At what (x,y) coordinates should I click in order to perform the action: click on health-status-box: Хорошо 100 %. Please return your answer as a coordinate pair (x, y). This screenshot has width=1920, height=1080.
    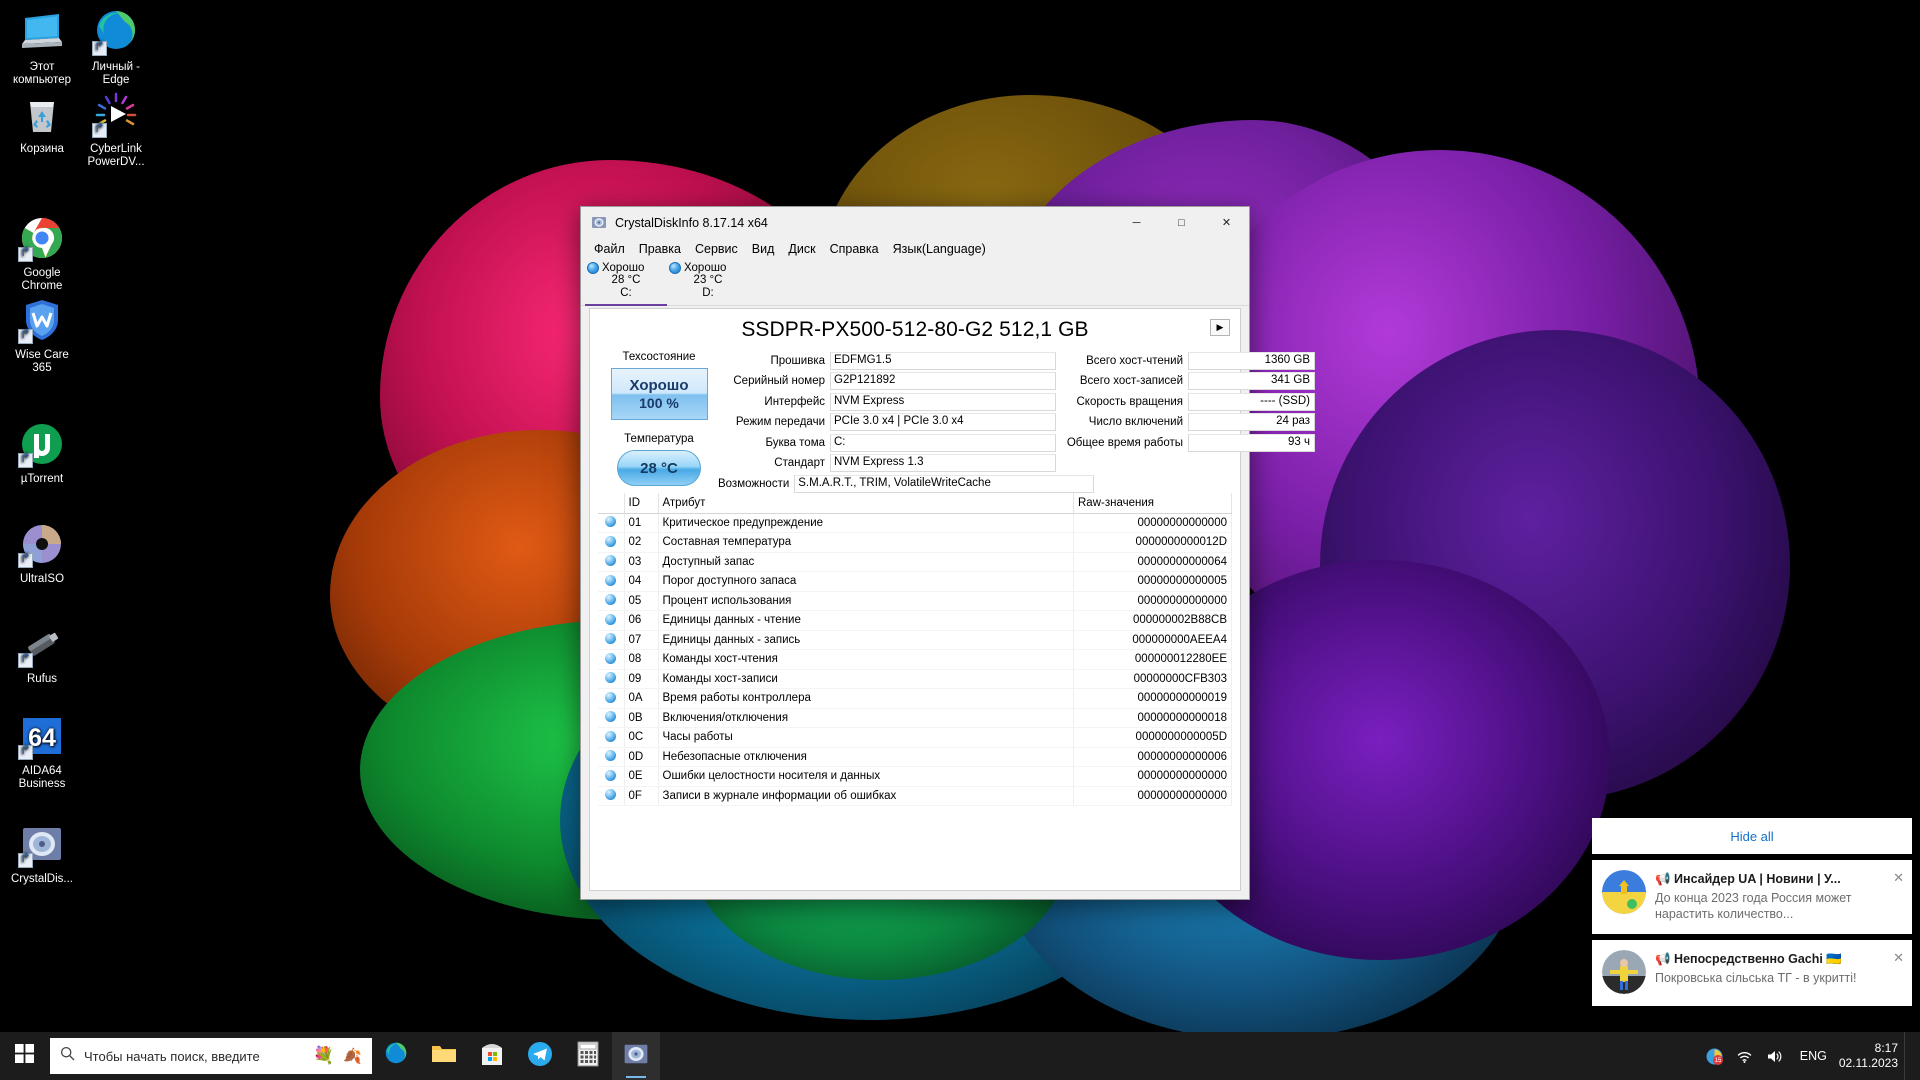
    Looking at the image, I should click on (659, 394).